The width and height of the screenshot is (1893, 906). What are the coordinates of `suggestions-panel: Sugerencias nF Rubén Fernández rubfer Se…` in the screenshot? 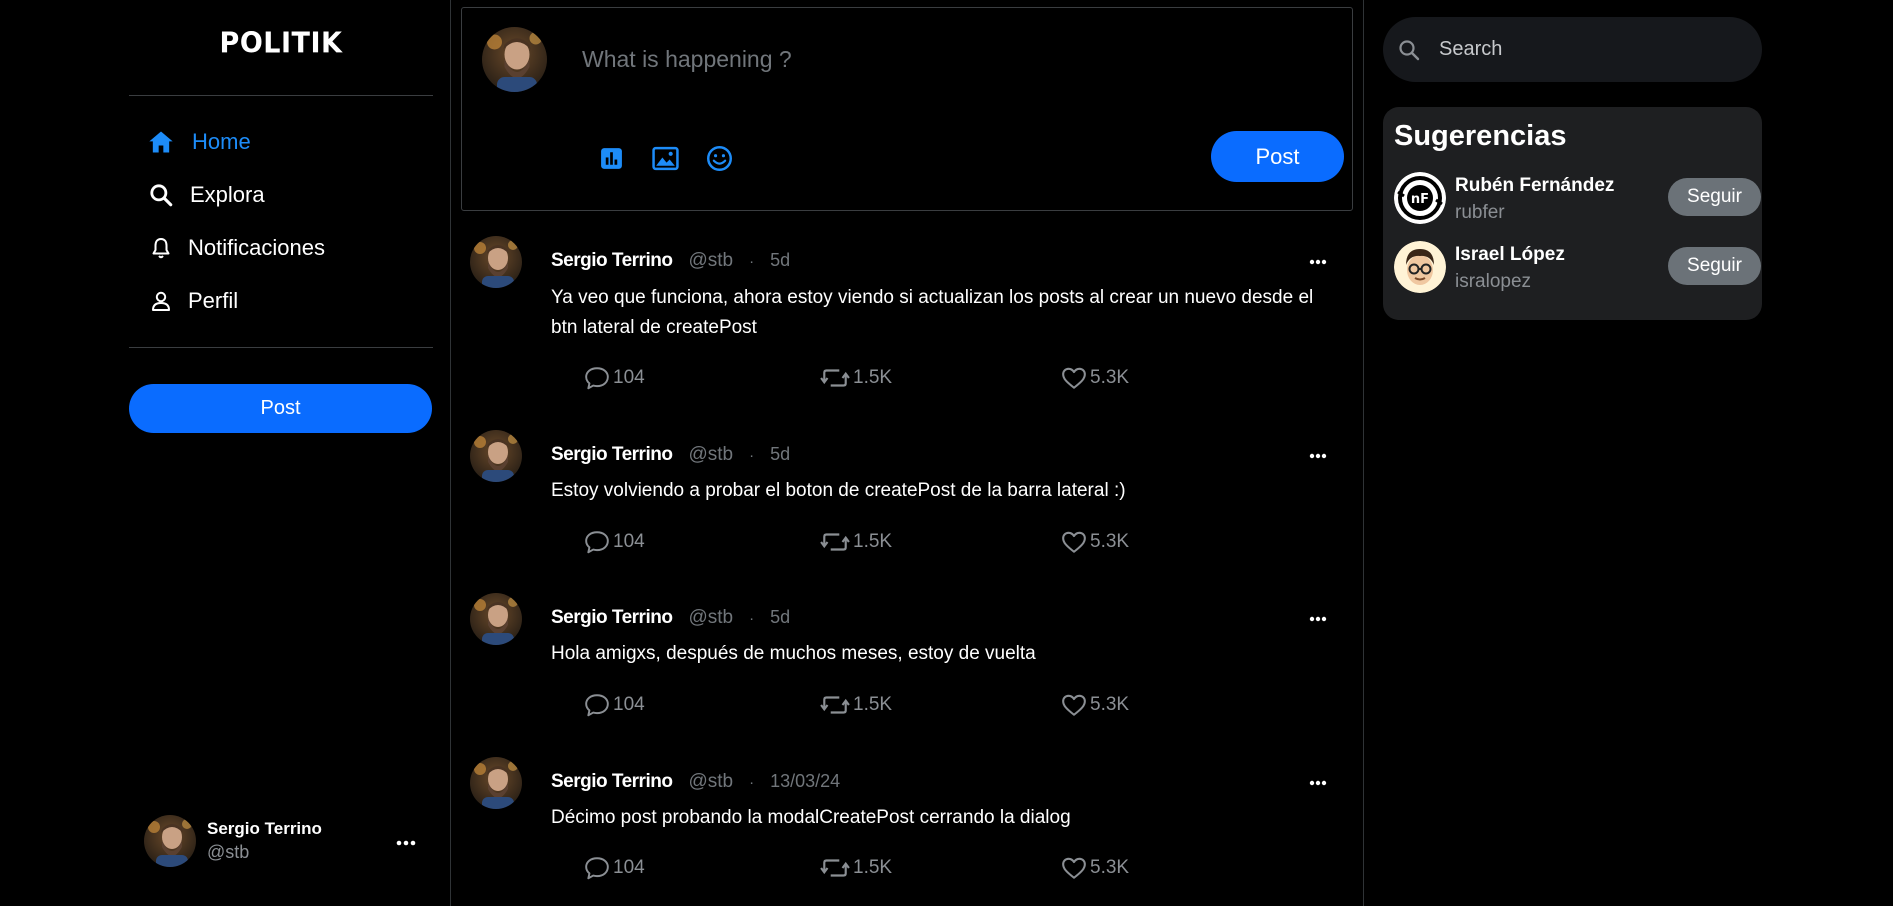 It's located at (1572, 213).